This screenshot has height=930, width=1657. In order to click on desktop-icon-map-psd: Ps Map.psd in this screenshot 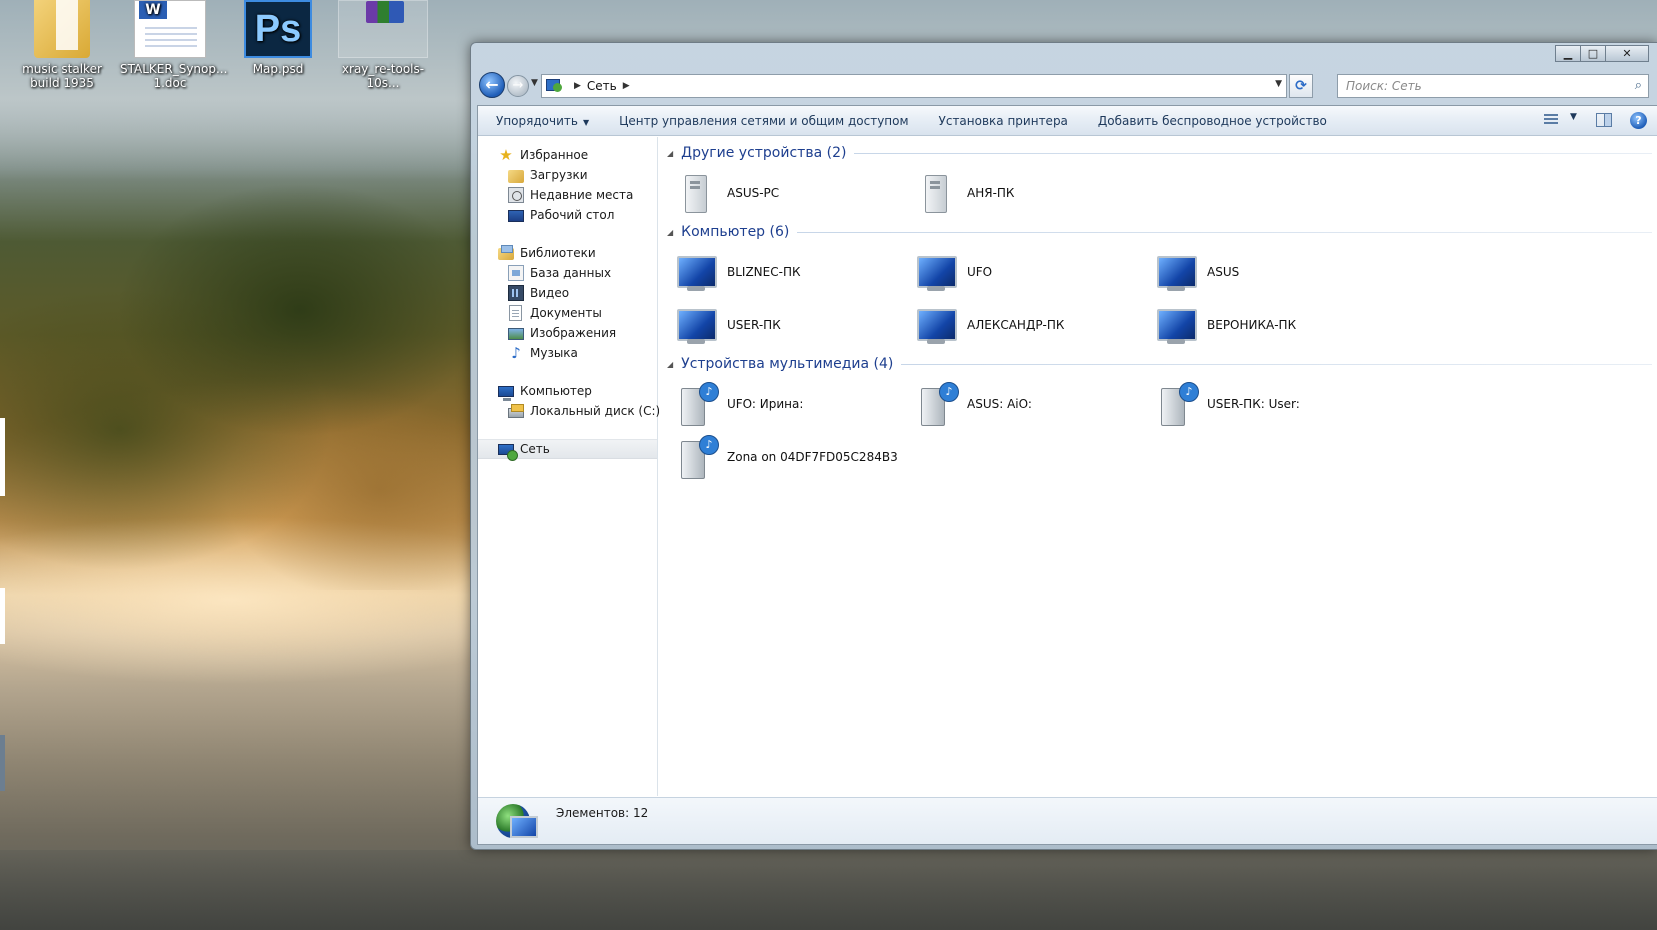, I will do `click(278, 38)`.